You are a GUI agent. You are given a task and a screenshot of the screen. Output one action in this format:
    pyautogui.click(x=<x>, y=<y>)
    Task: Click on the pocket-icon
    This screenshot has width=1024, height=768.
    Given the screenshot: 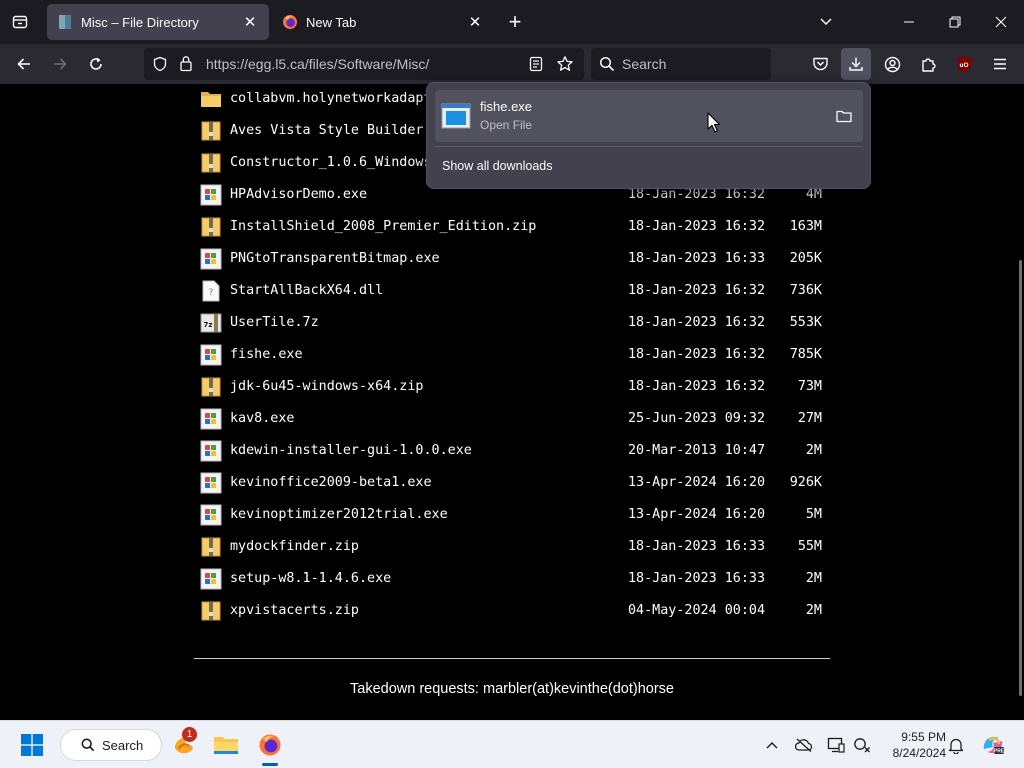 What is the action you would take?
    pyautogui.click(x=820, y=64)
    